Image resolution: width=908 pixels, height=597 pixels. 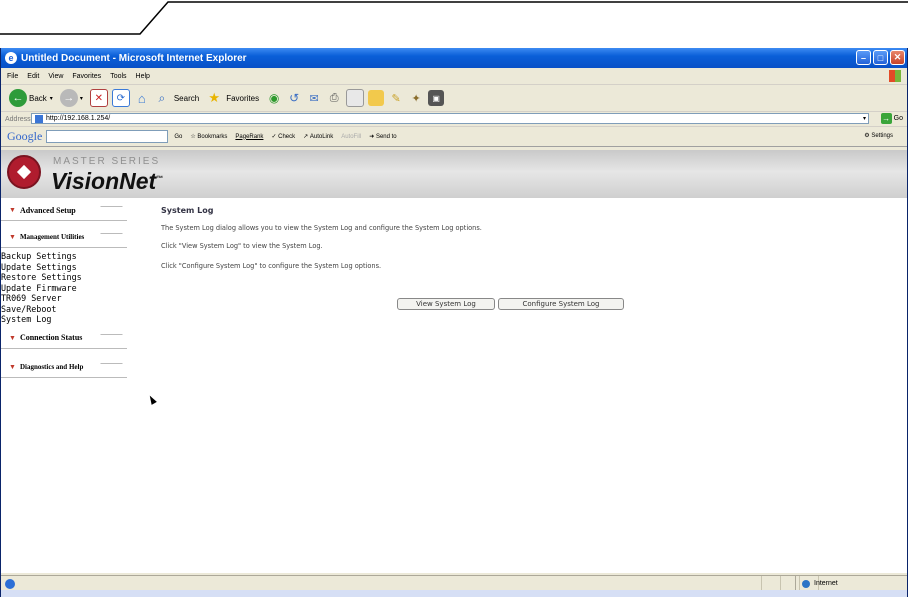 What do you see at coordinates (826, 583) in the screenshot?
I see `zone-label: Internet` at bounding box center [826, 583].